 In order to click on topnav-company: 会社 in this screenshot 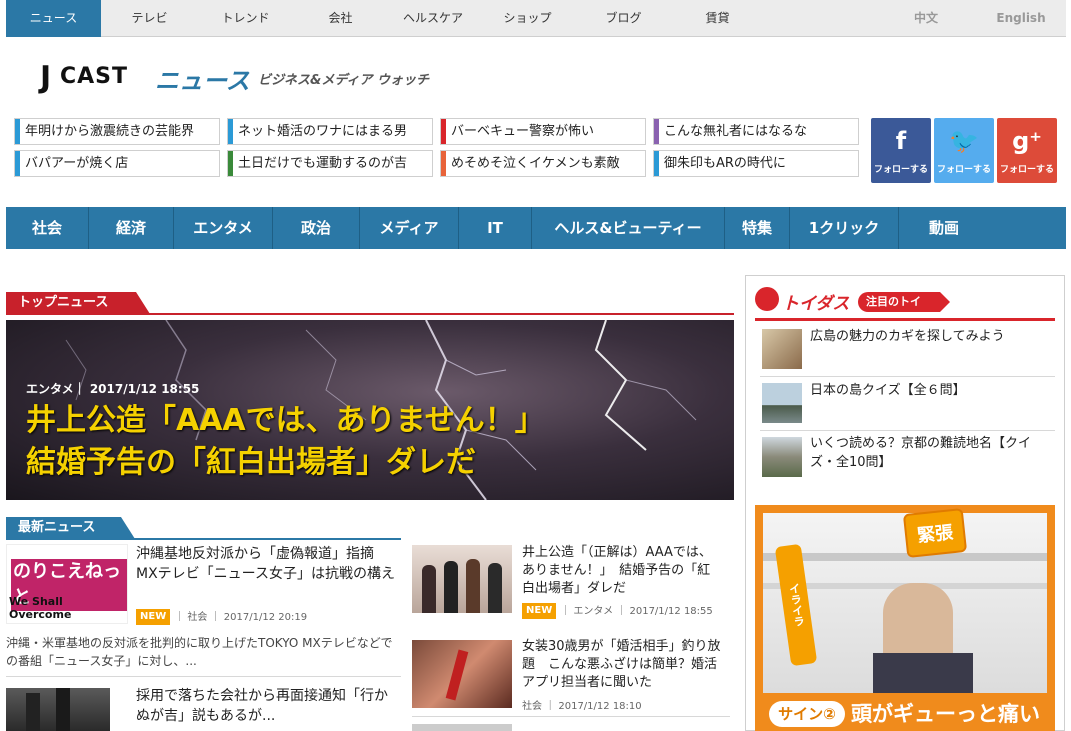, I will do `click(340, 18)`.